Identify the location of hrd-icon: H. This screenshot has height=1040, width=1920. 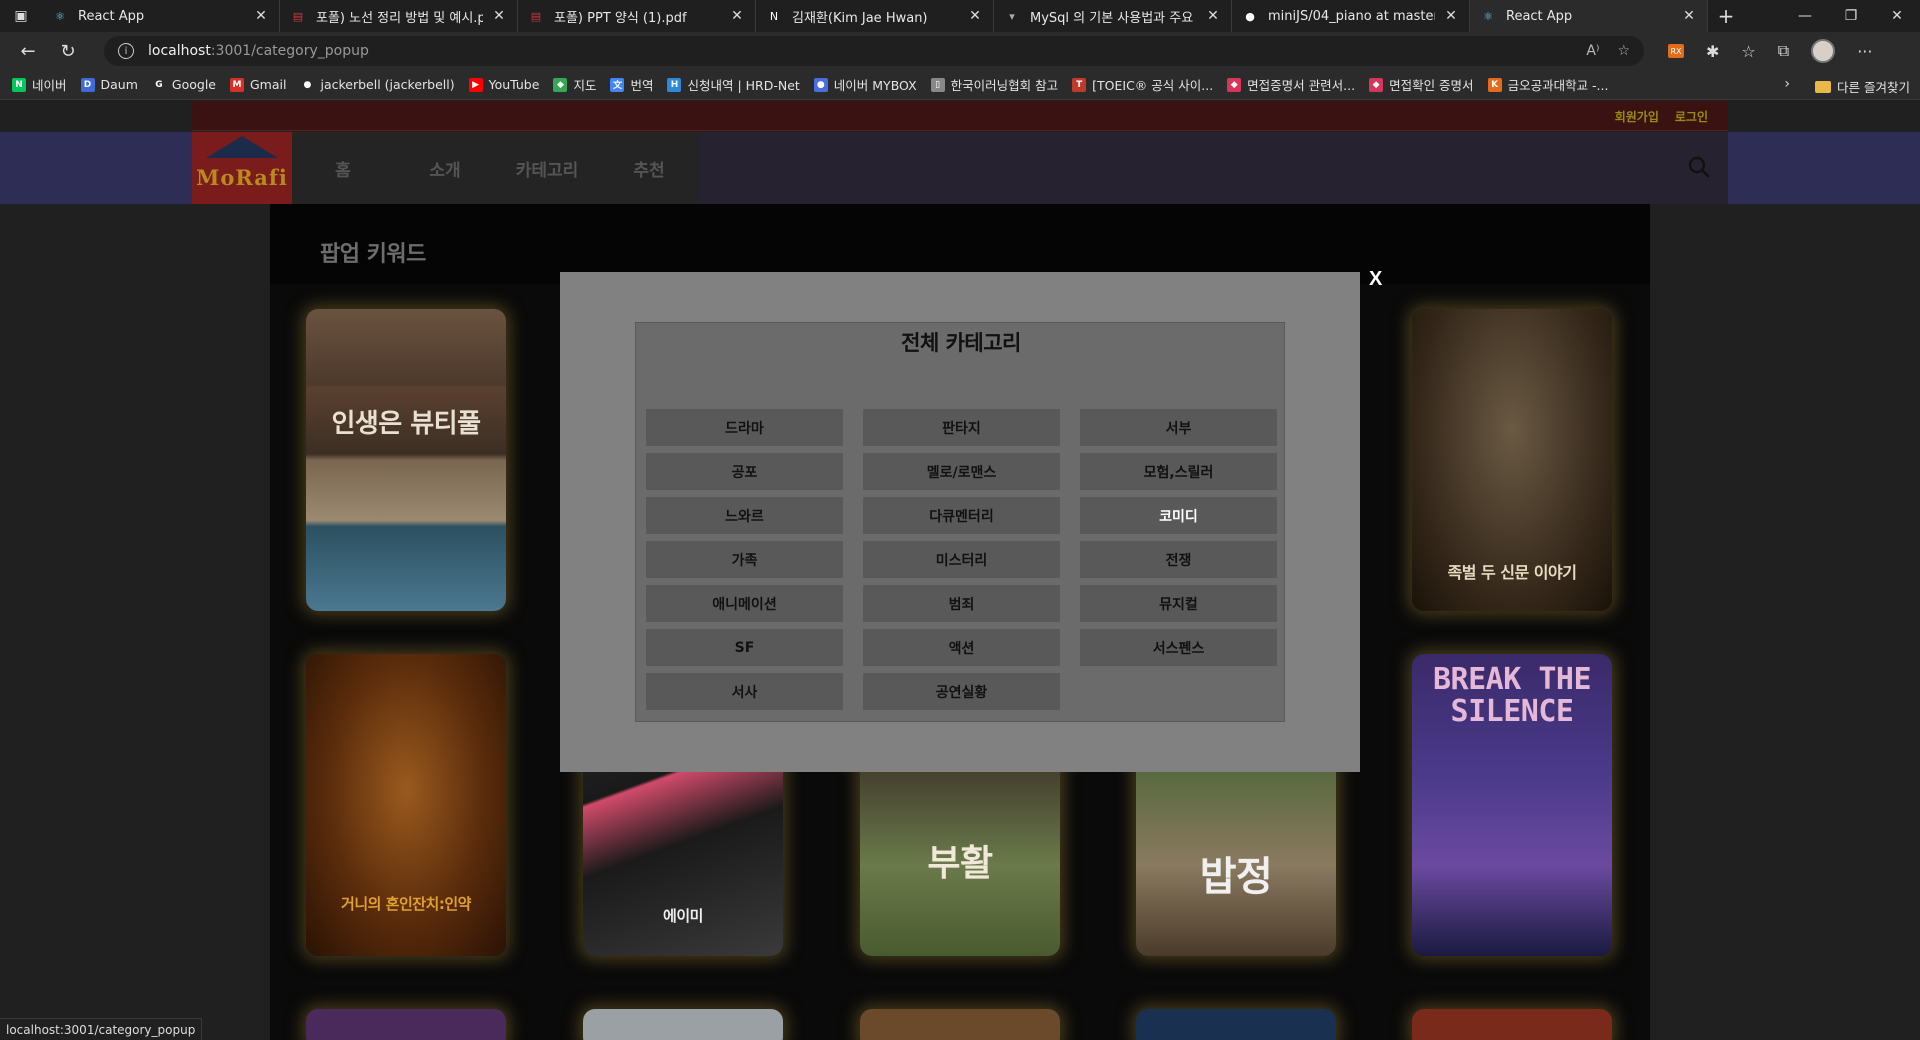
(674, 84).